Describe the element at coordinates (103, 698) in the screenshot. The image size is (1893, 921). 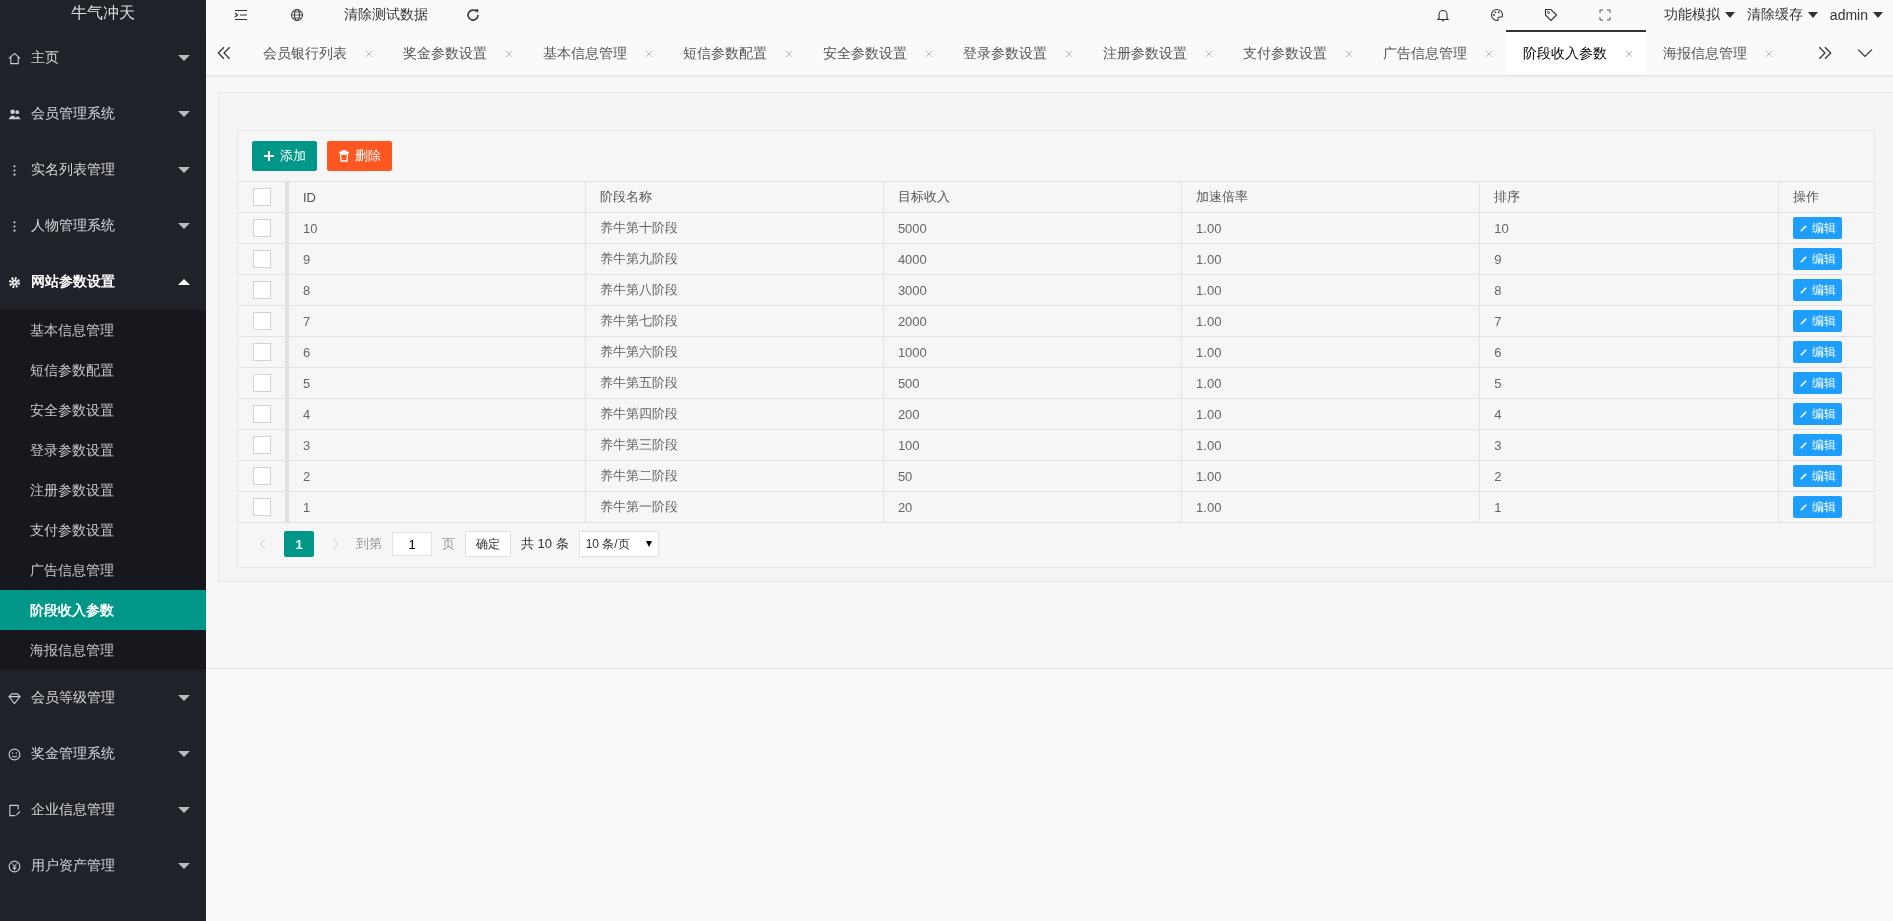
I see `sidebar-item: 会员等级管理` at that location.